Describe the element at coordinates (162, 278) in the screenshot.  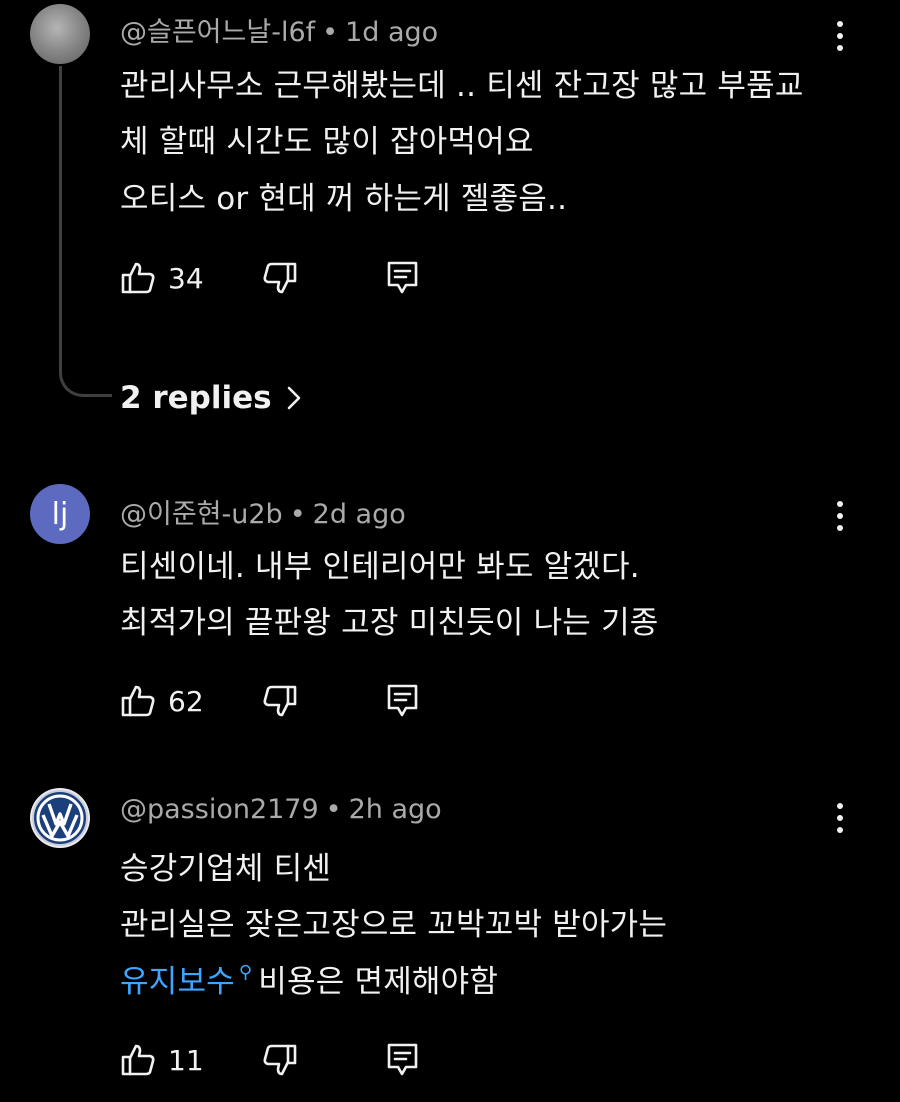
I see `like-button: 34` at that location.